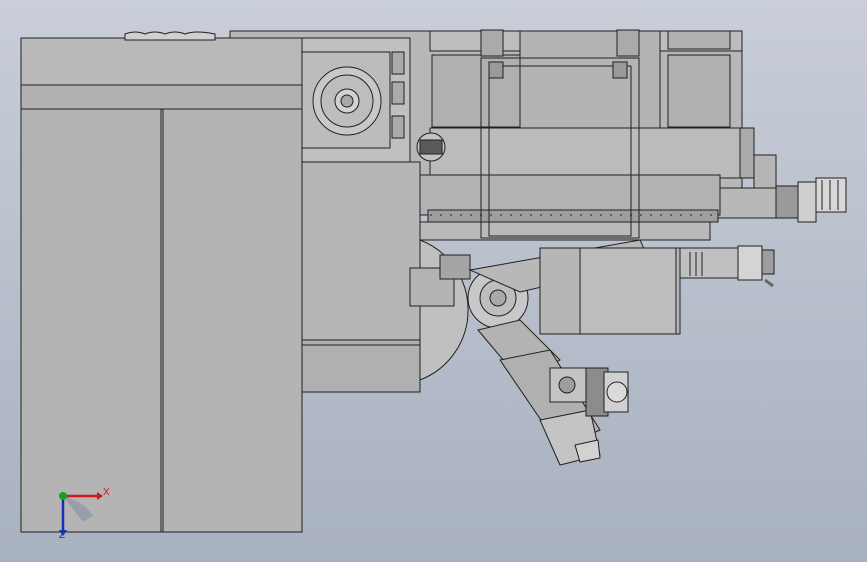 The image size is (867, 562). What do you see at coordinates (570, 207) in the screenshot?
I see `rail-beam` at bounding box center [570, 207].